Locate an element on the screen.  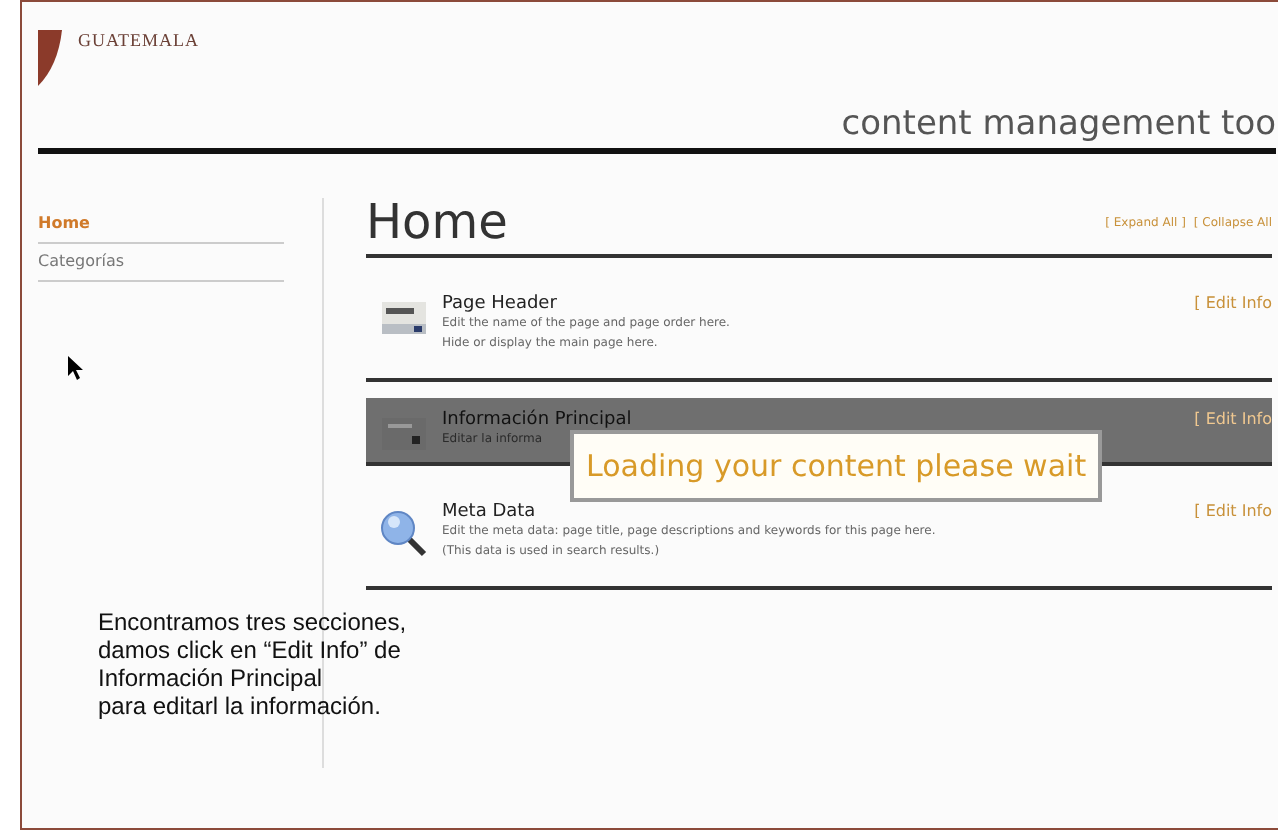
section-title: Información Principal is located at coordinates (538, 420).